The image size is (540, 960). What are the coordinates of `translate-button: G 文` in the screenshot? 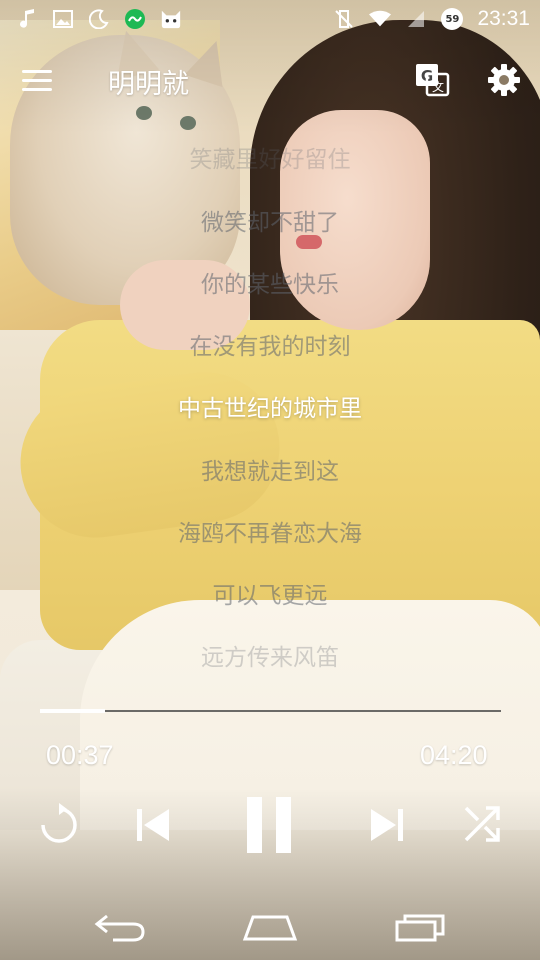 It's located at (432, 80).